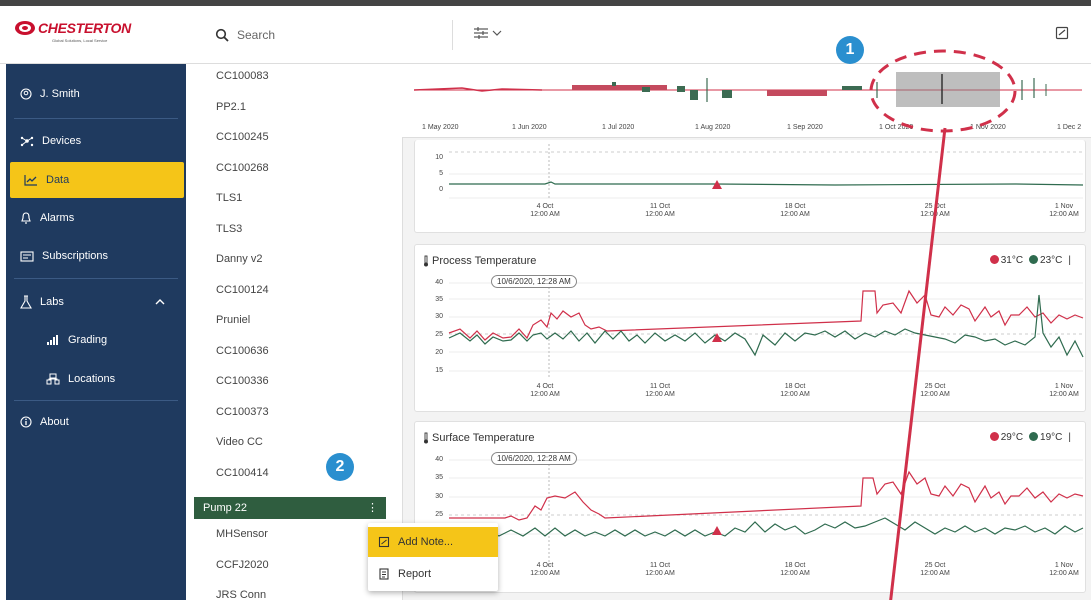 Image resolution: width=1091 pixels, height=600 pixels. What do you see at coordinates (229, 229) in the screenshot?
I see `device-item: TLS3` at bounding box center [229, 229].